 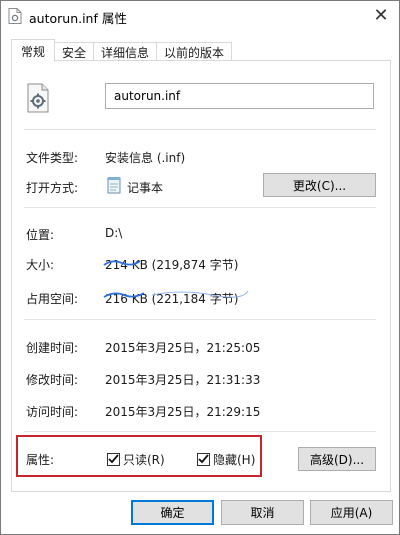 I want to click on modified-label: 修改时间:, so click(x=52, y=380).